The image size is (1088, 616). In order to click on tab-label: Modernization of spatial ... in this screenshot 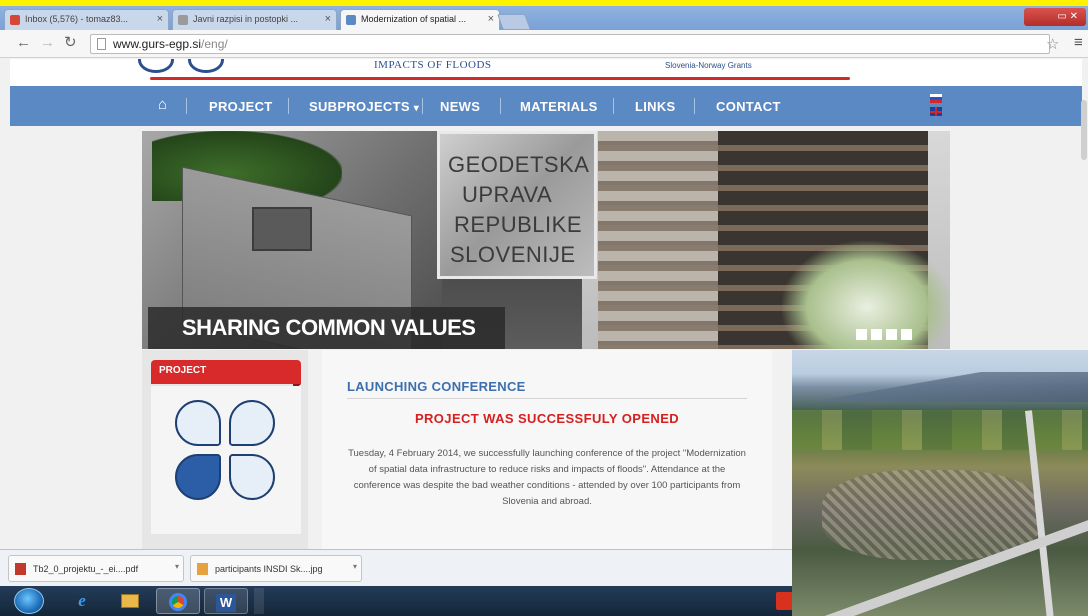, I will do `click(414, 19)`.